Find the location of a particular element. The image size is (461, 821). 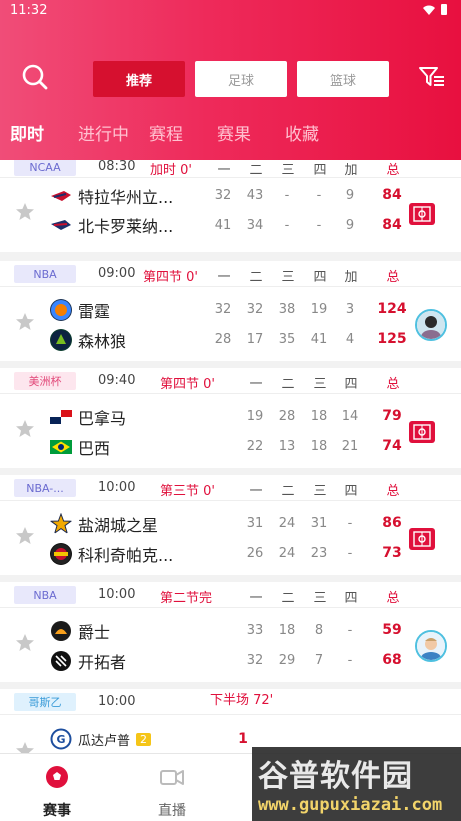

segment-recommend: 推荐 is located at coordinates (139, 79).